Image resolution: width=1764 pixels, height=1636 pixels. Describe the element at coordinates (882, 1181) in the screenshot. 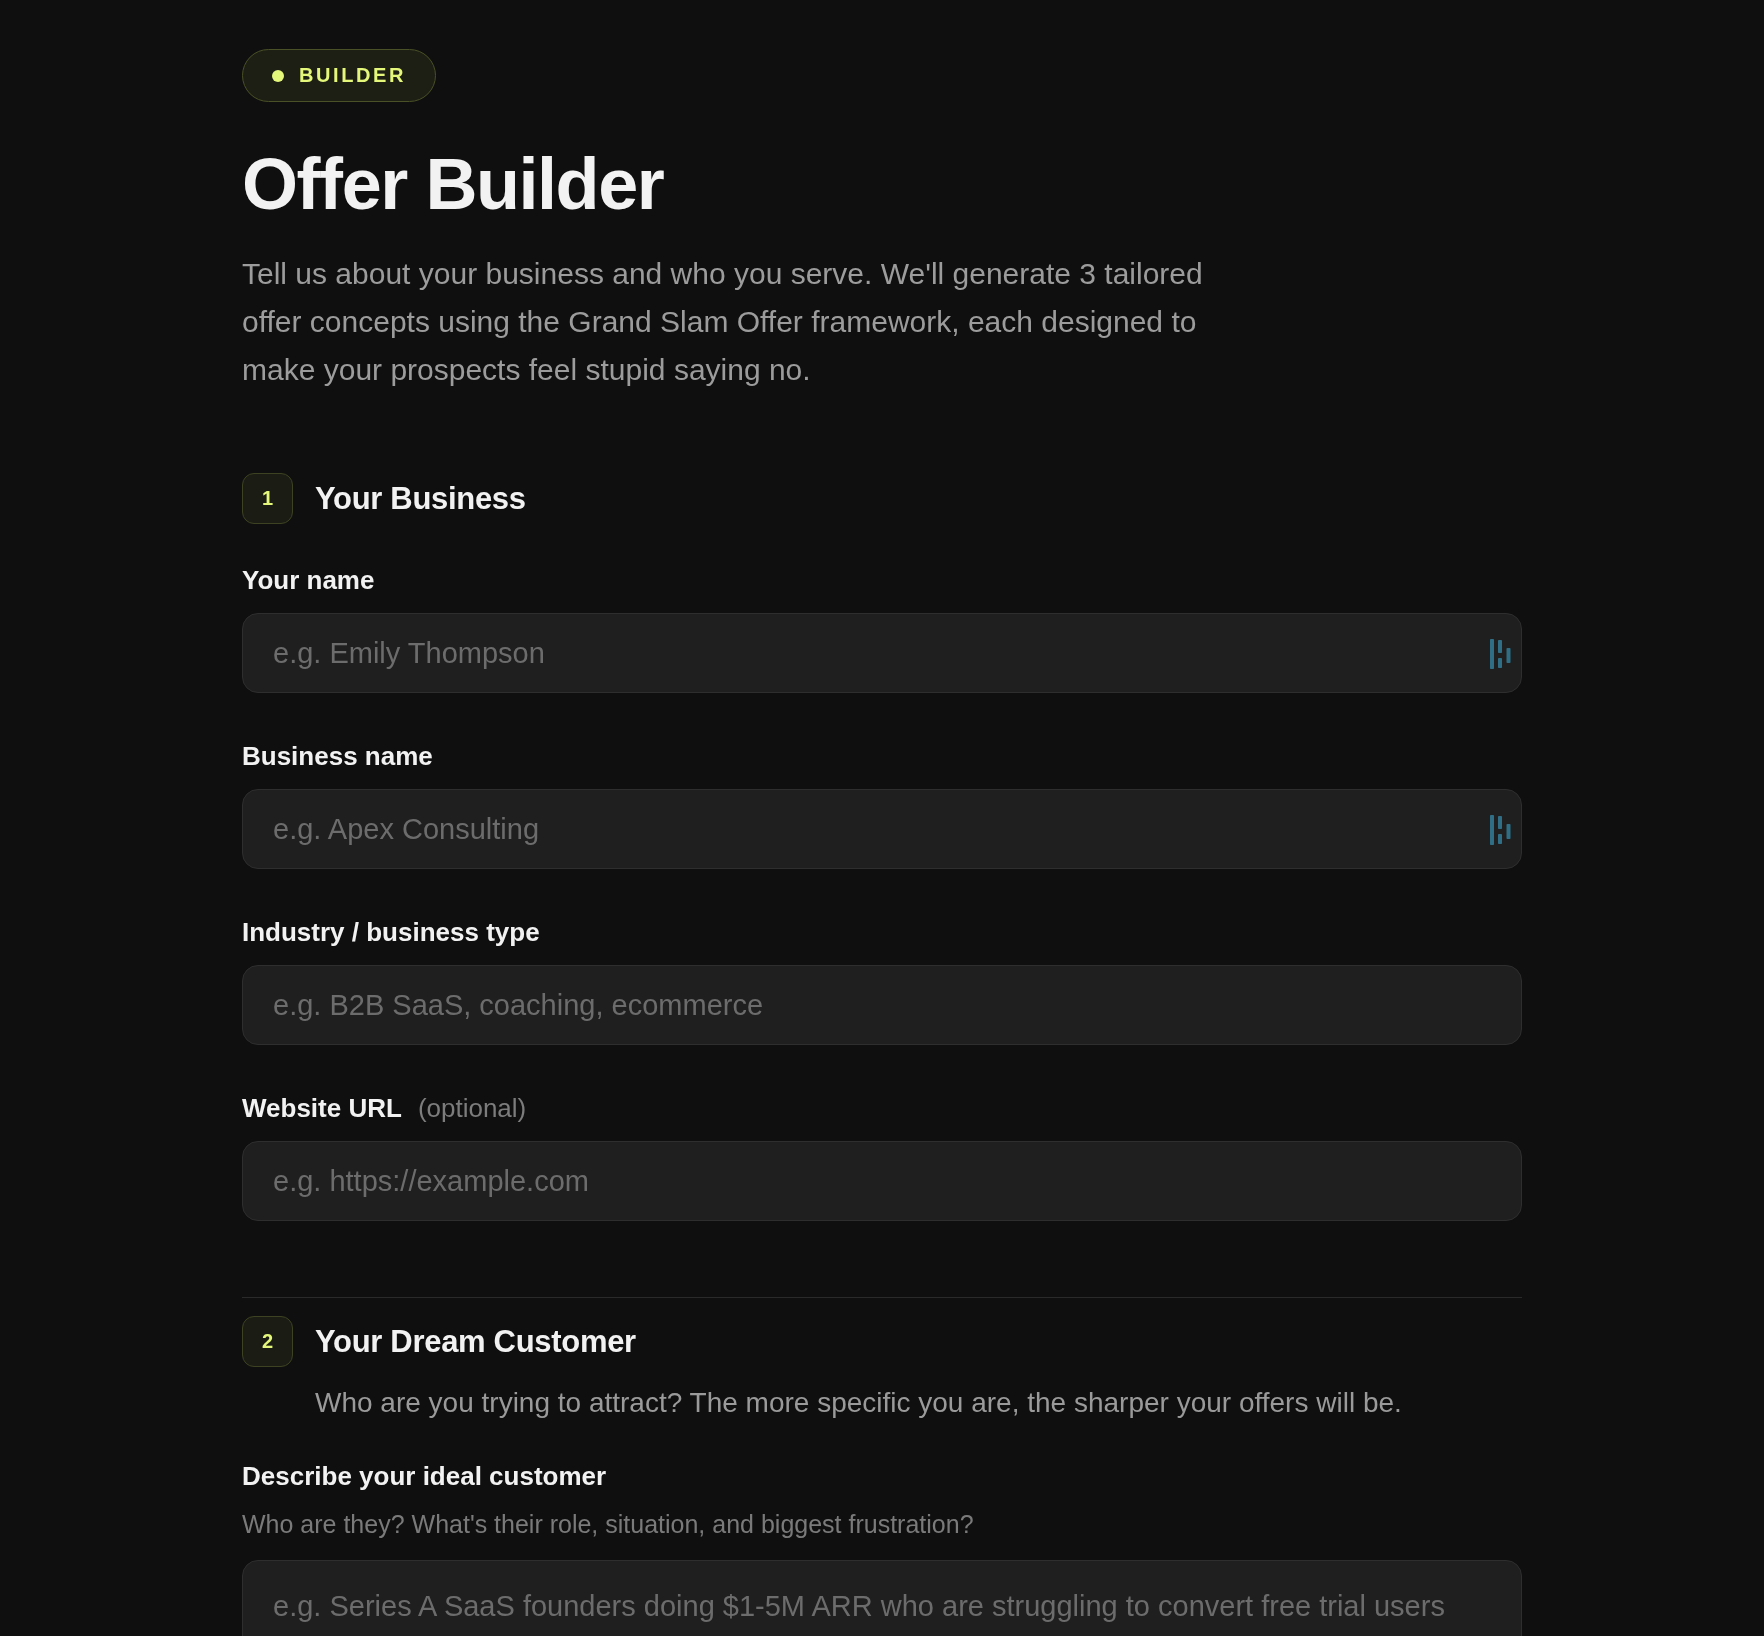

I see `text-input: e.g. https://example.com` at that location.